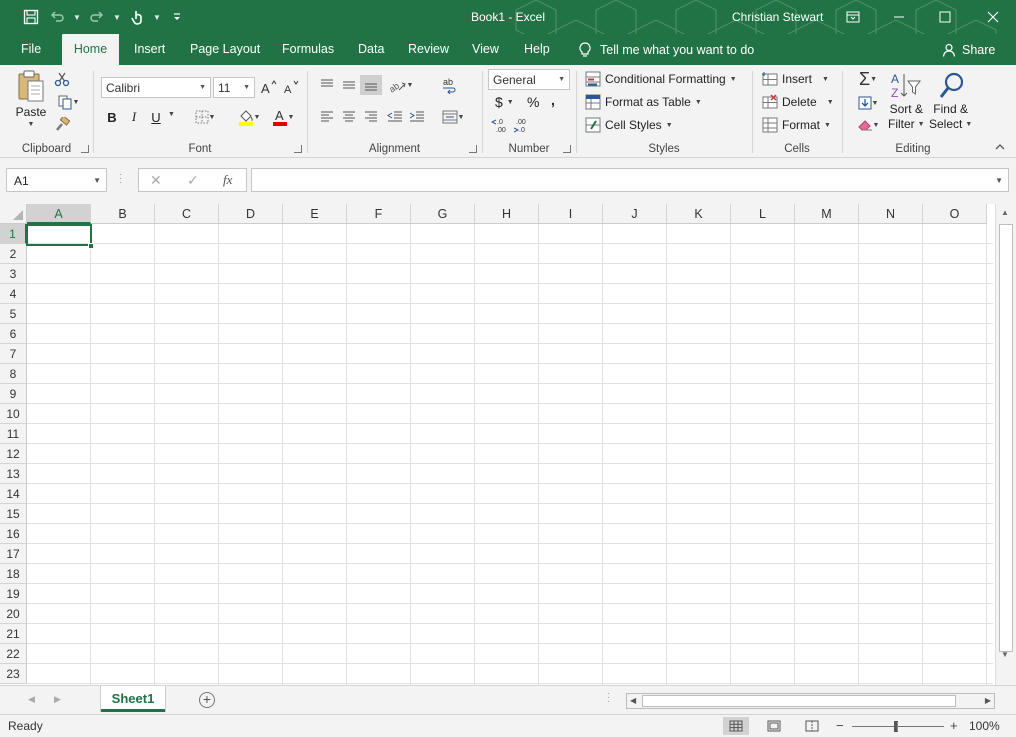 The height and width of the screenshot is (737, 1016). I want to click on horizontal-scrollbar: ◀ ▶, so click(810, 701).